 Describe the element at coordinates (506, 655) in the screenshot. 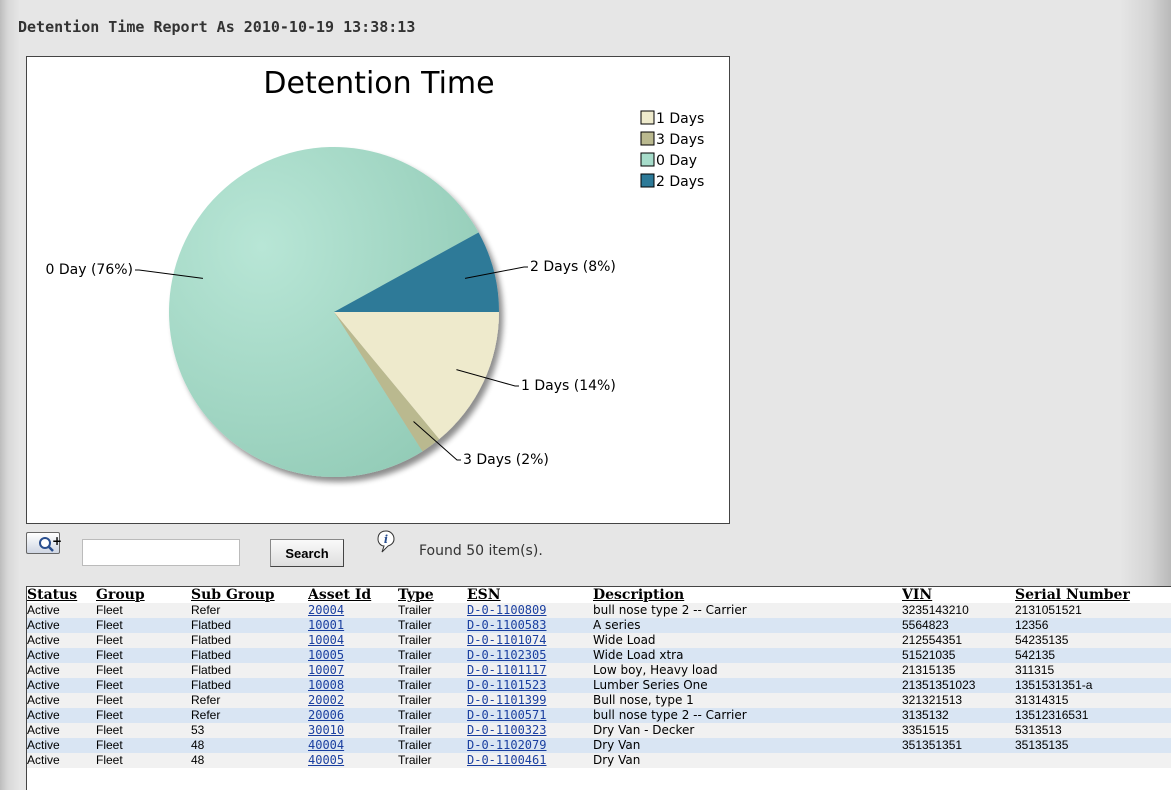

I see `esn-link: D-0-1102305` at that location.